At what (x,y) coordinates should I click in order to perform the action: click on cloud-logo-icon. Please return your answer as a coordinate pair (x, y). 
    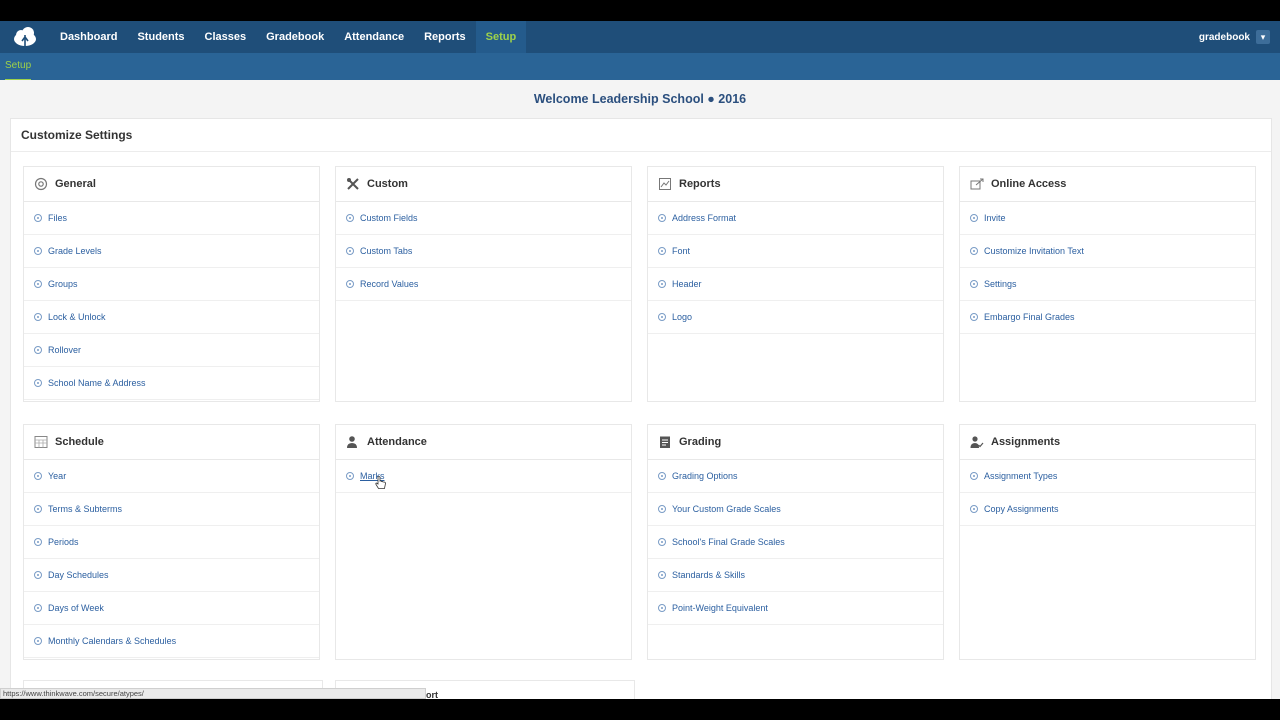
    Looking at the image, I should click on (25, 37).